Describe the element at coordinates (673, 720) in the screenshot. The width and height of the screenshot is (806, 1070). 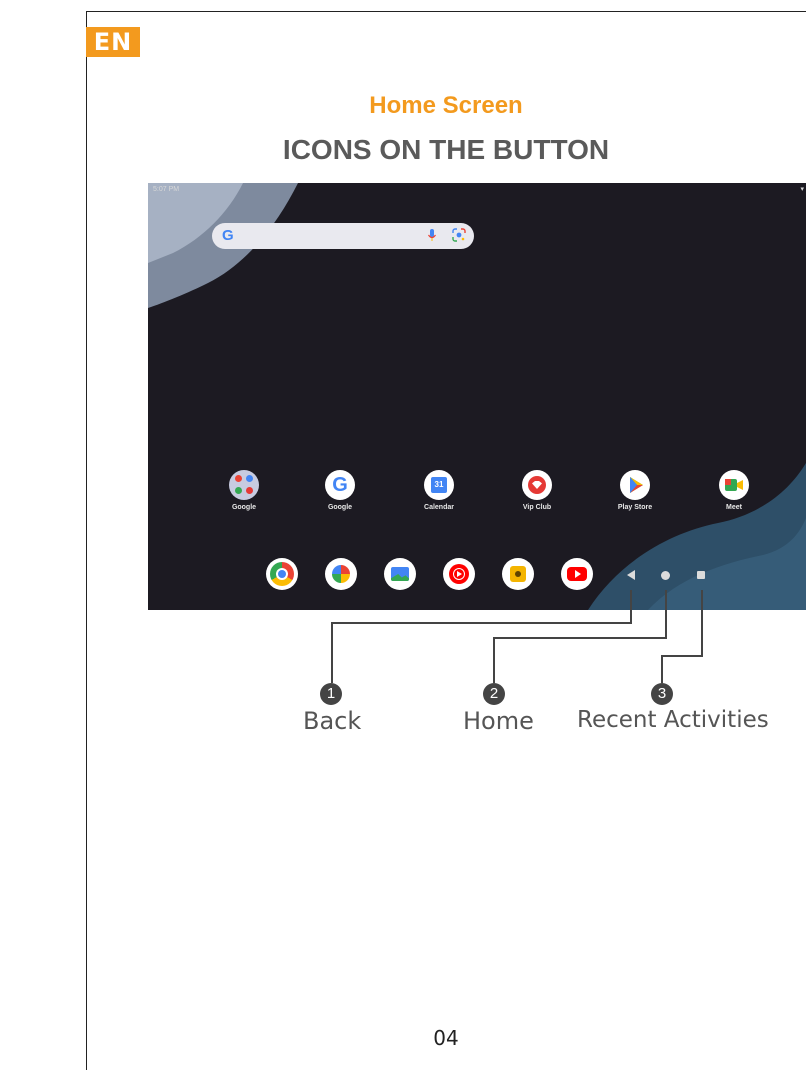
I see `callout-label-recent-activities: Recent Activities` at that location.